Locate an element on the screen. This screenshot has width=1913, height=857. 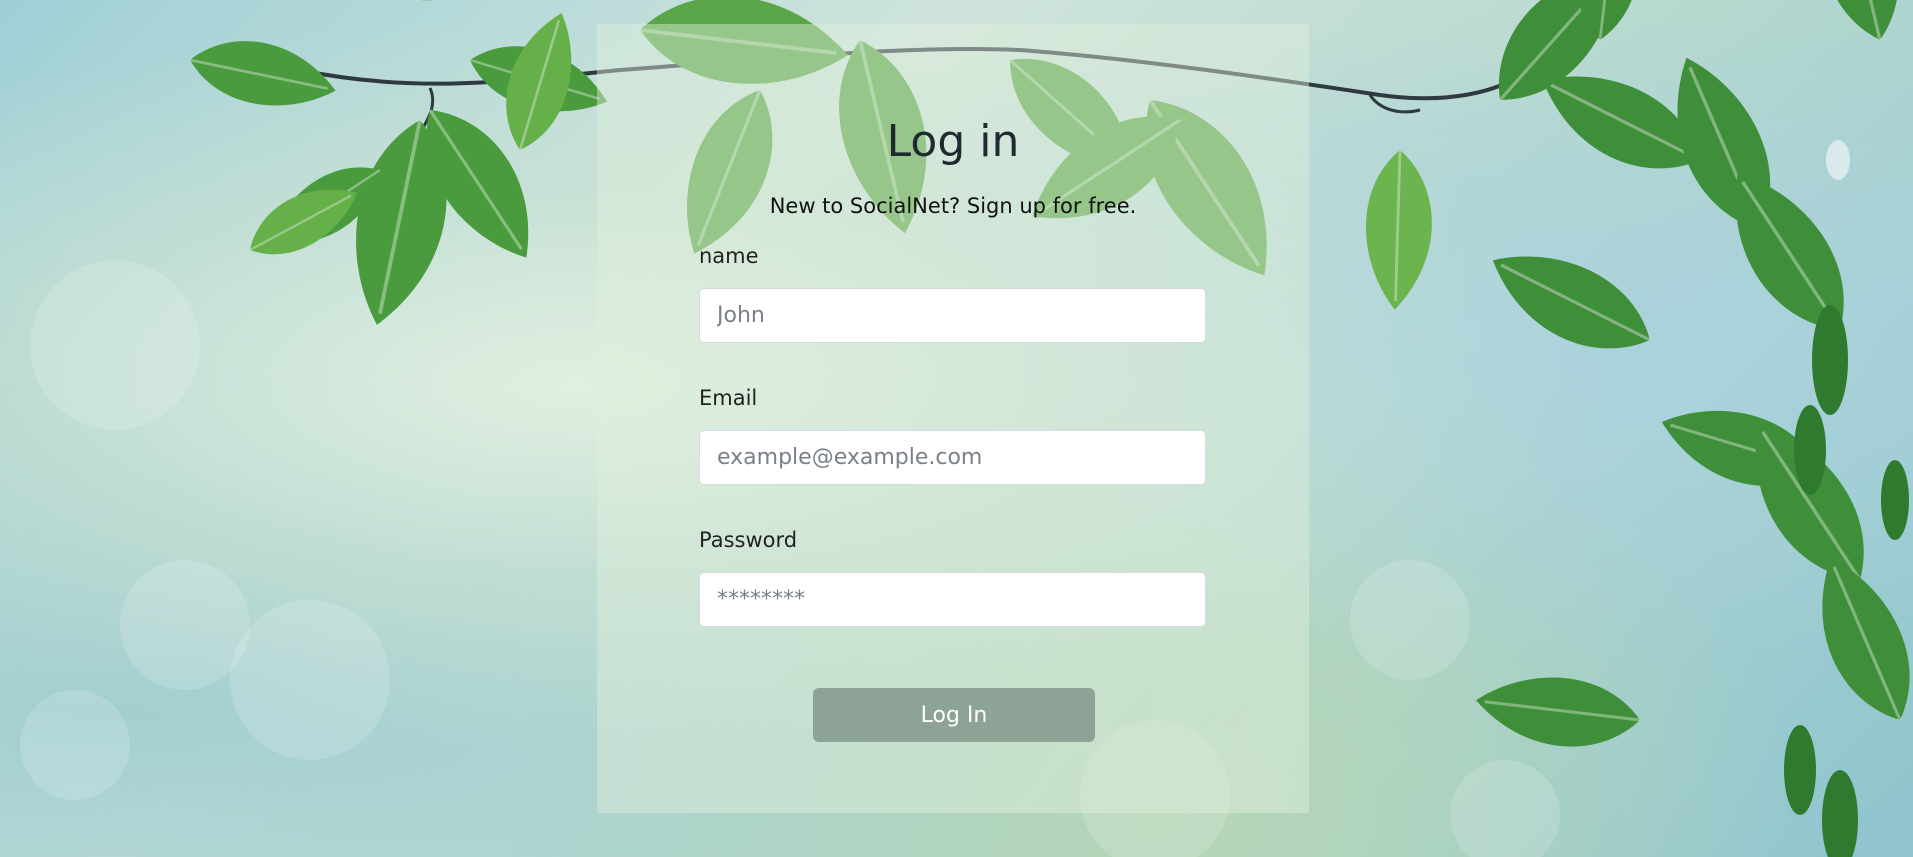
page-title: Log in is located at coordinates (953, 141).